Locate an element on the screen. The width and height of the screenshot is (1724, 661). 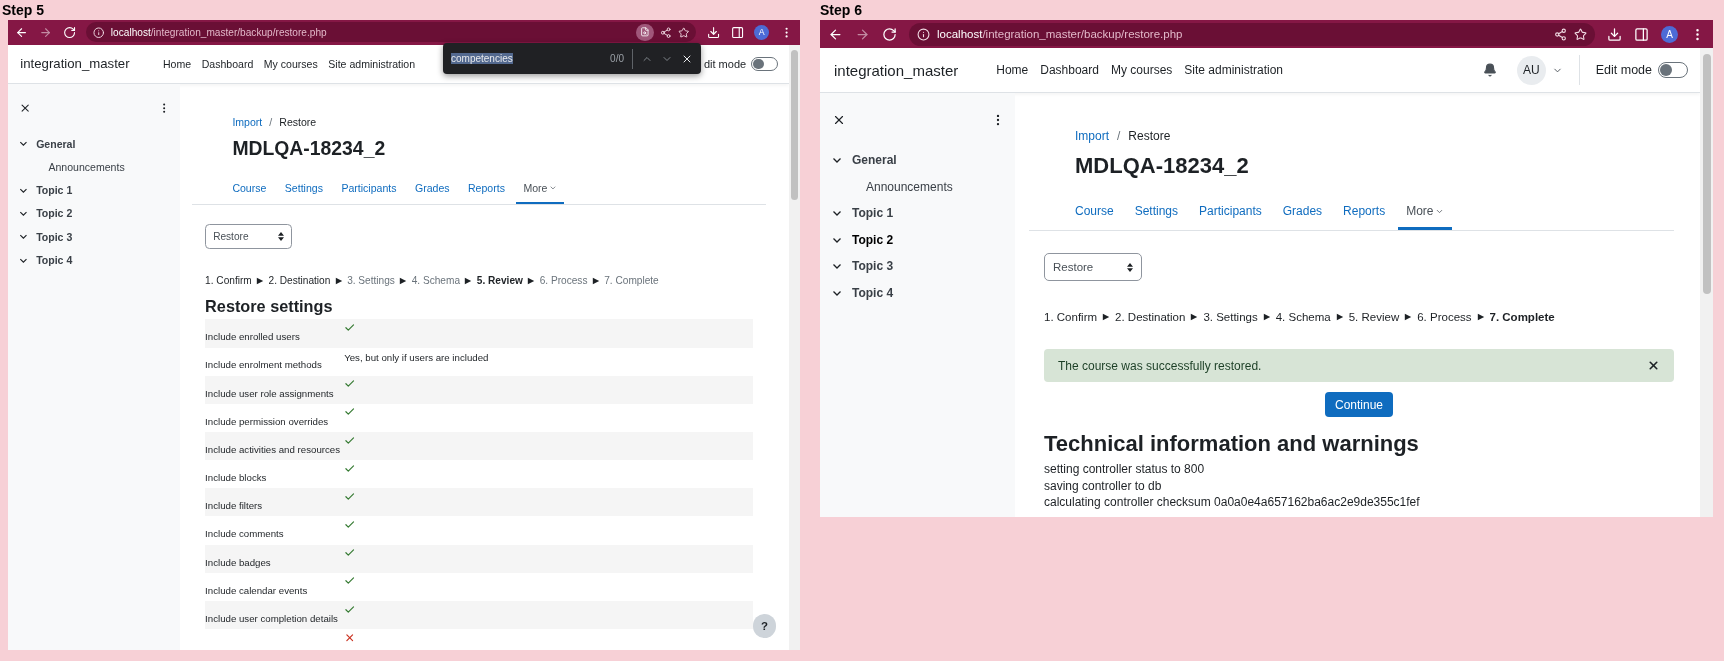
caret-icon is located at coordinates (553, 187).